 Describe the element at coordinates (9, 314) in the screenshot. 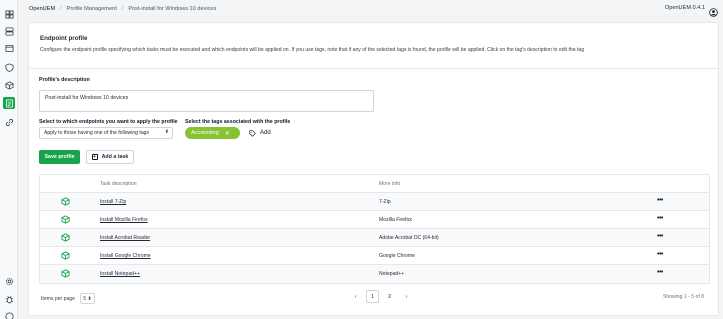

I see `help-icon` at that location.